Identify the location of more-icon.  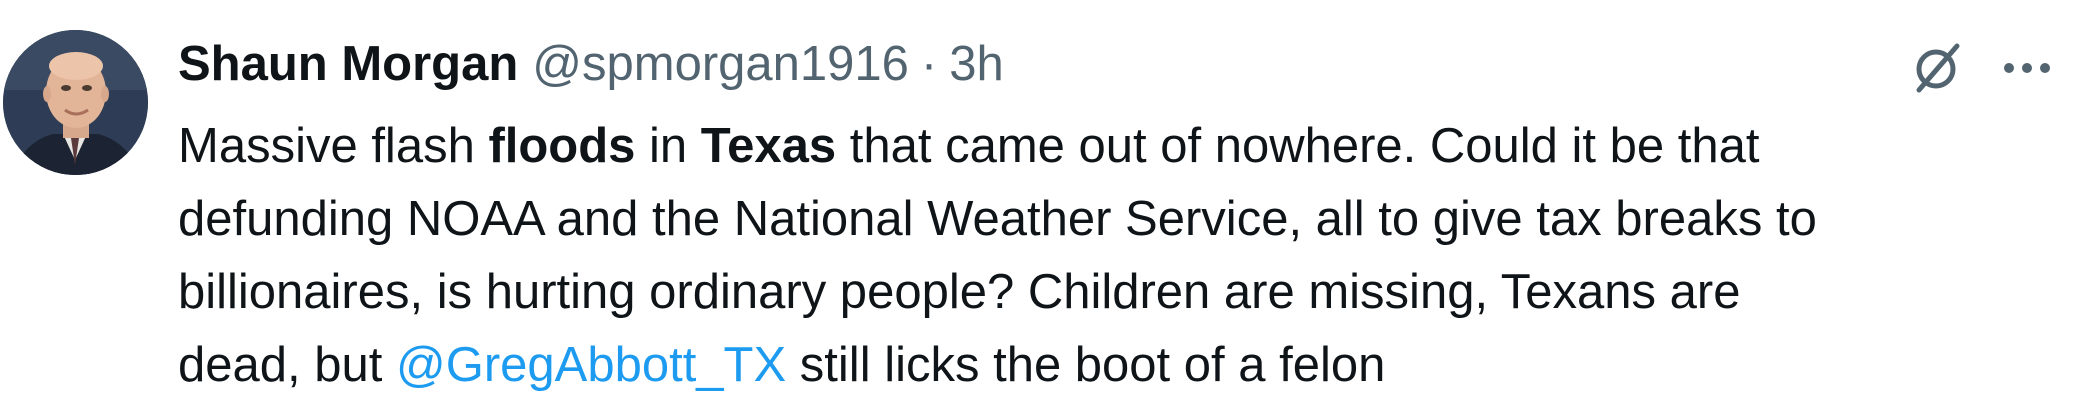
(2027, 68).